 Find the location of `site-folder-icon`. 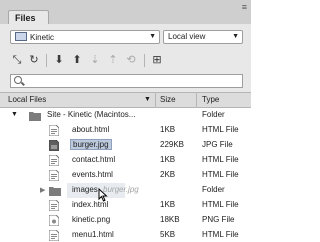

site-folder-icon is located at coordinates (35, 115).